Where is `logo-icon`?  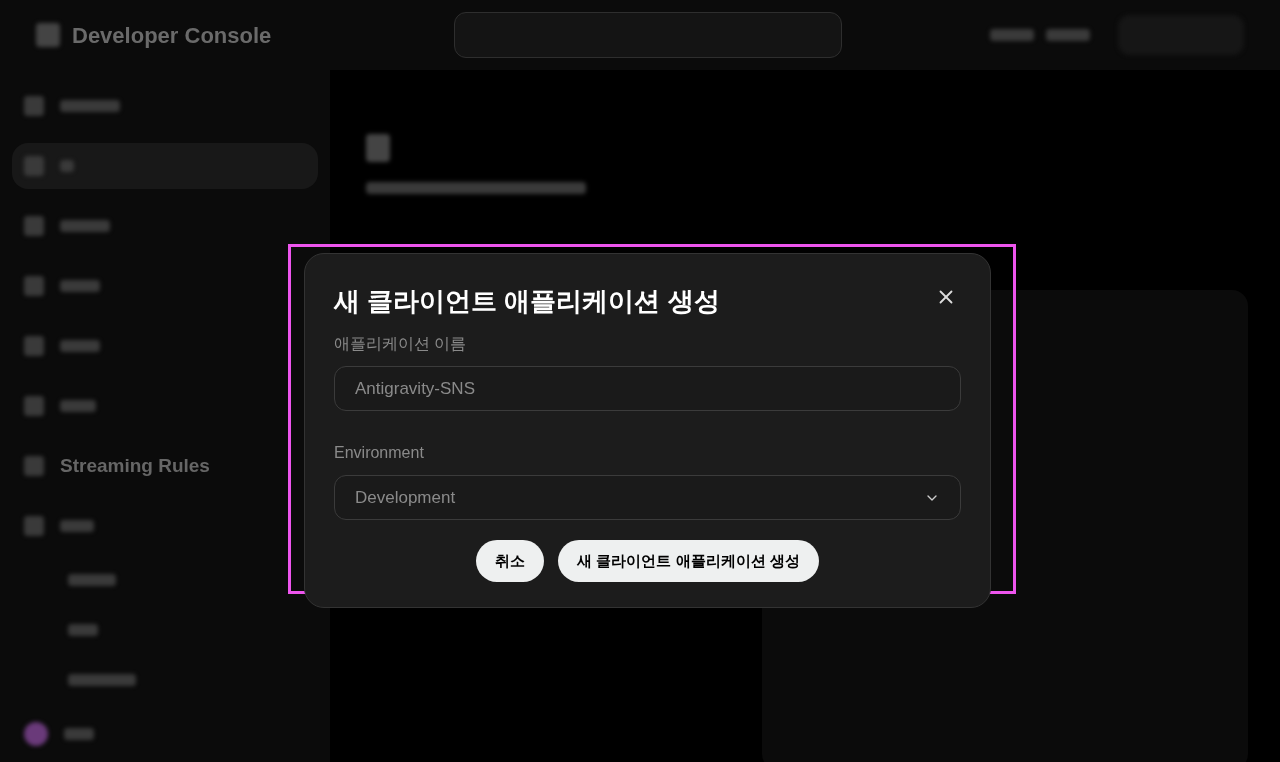
logo-icon is located at coordinates (48, 35).